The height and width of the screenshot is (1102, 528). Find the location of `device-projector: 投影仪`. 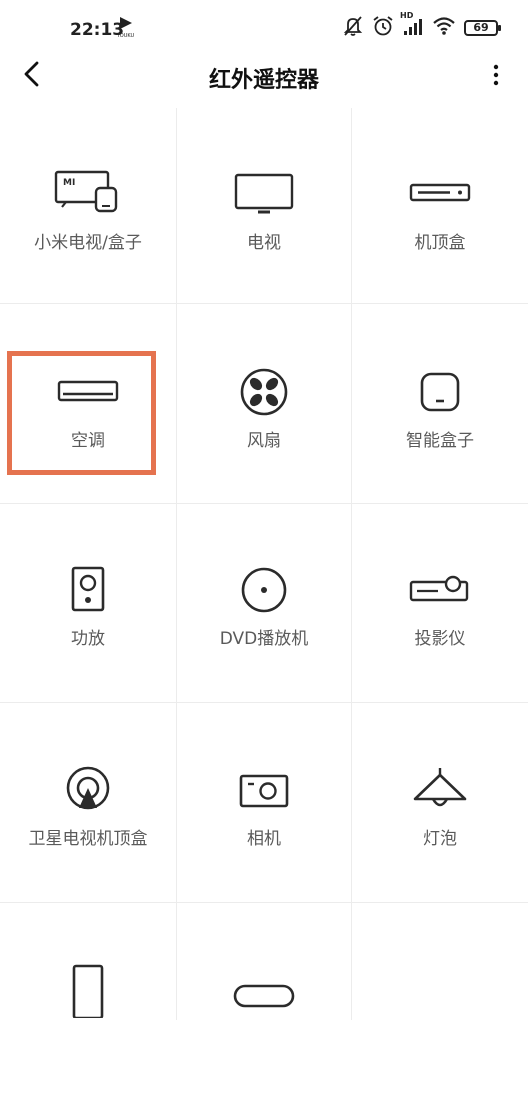

device-projector: 投影仪 is located at coordinates (440, 603).